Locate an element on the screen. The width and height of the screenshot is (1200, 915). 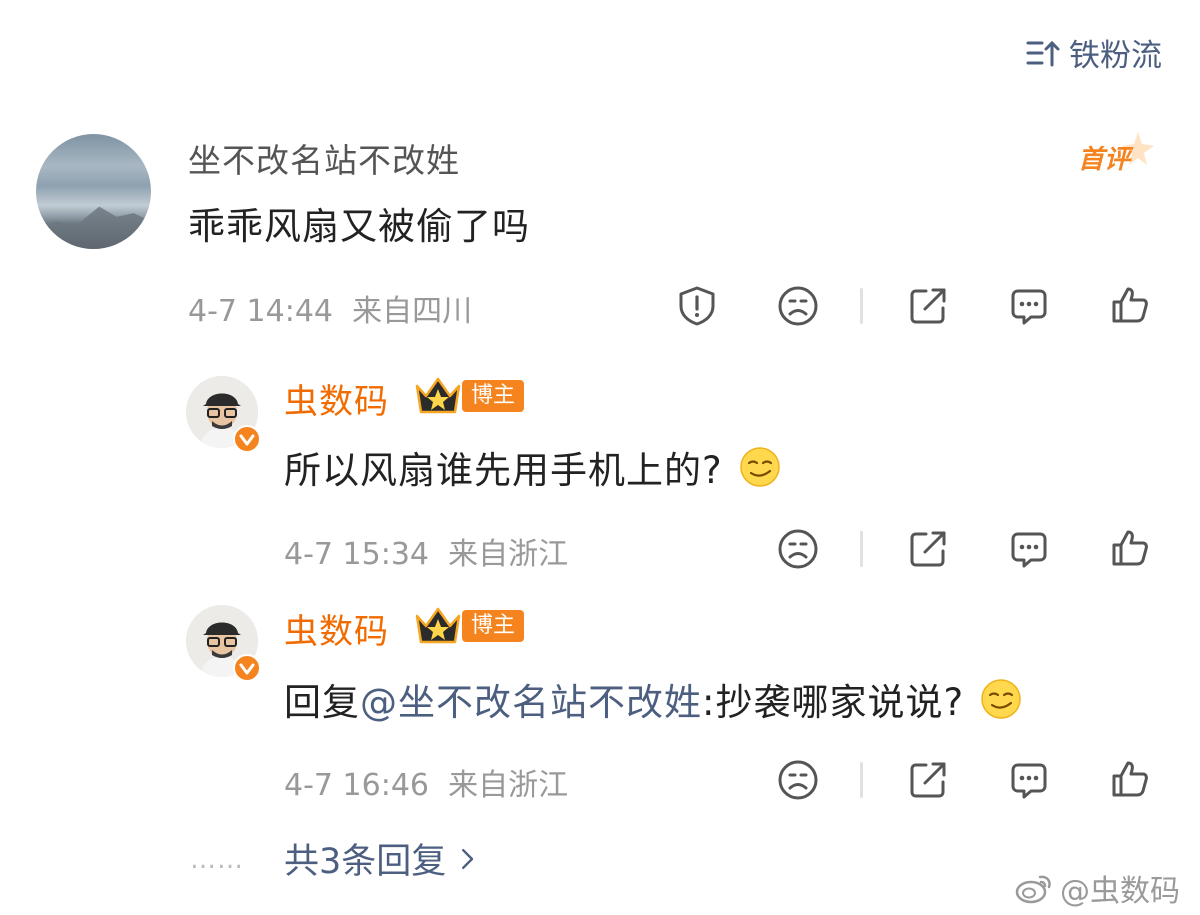
reply-content: 所以风扇谁先用手机上的? is located at coordinates (532, 467).